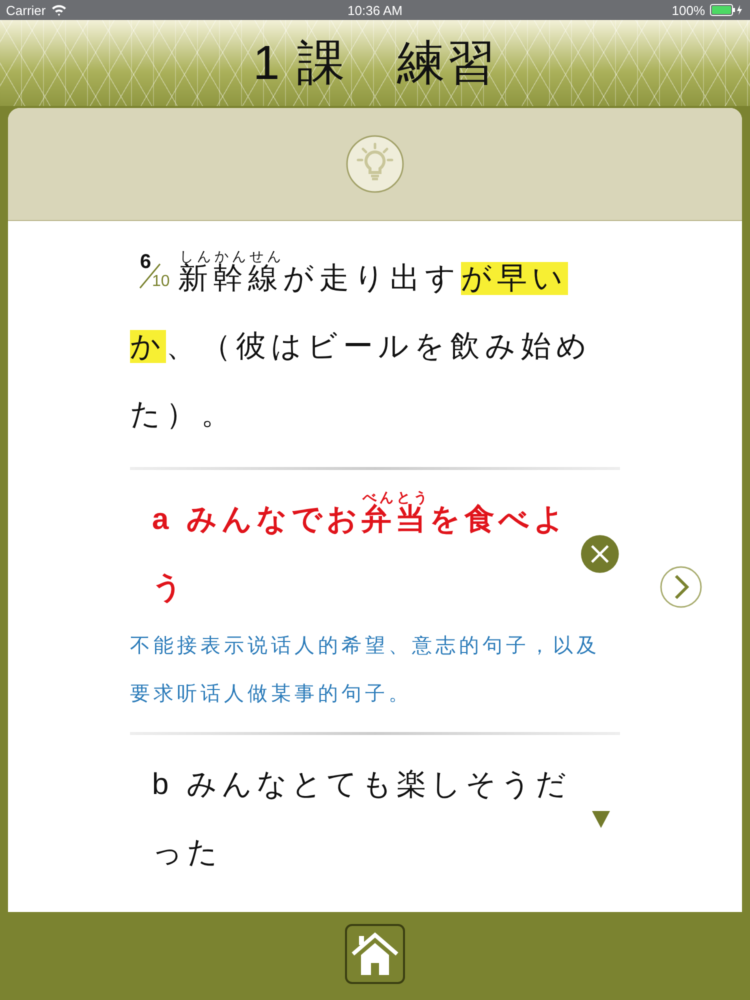  I want to click on carrier-label: Carrier, so click(26, 10).